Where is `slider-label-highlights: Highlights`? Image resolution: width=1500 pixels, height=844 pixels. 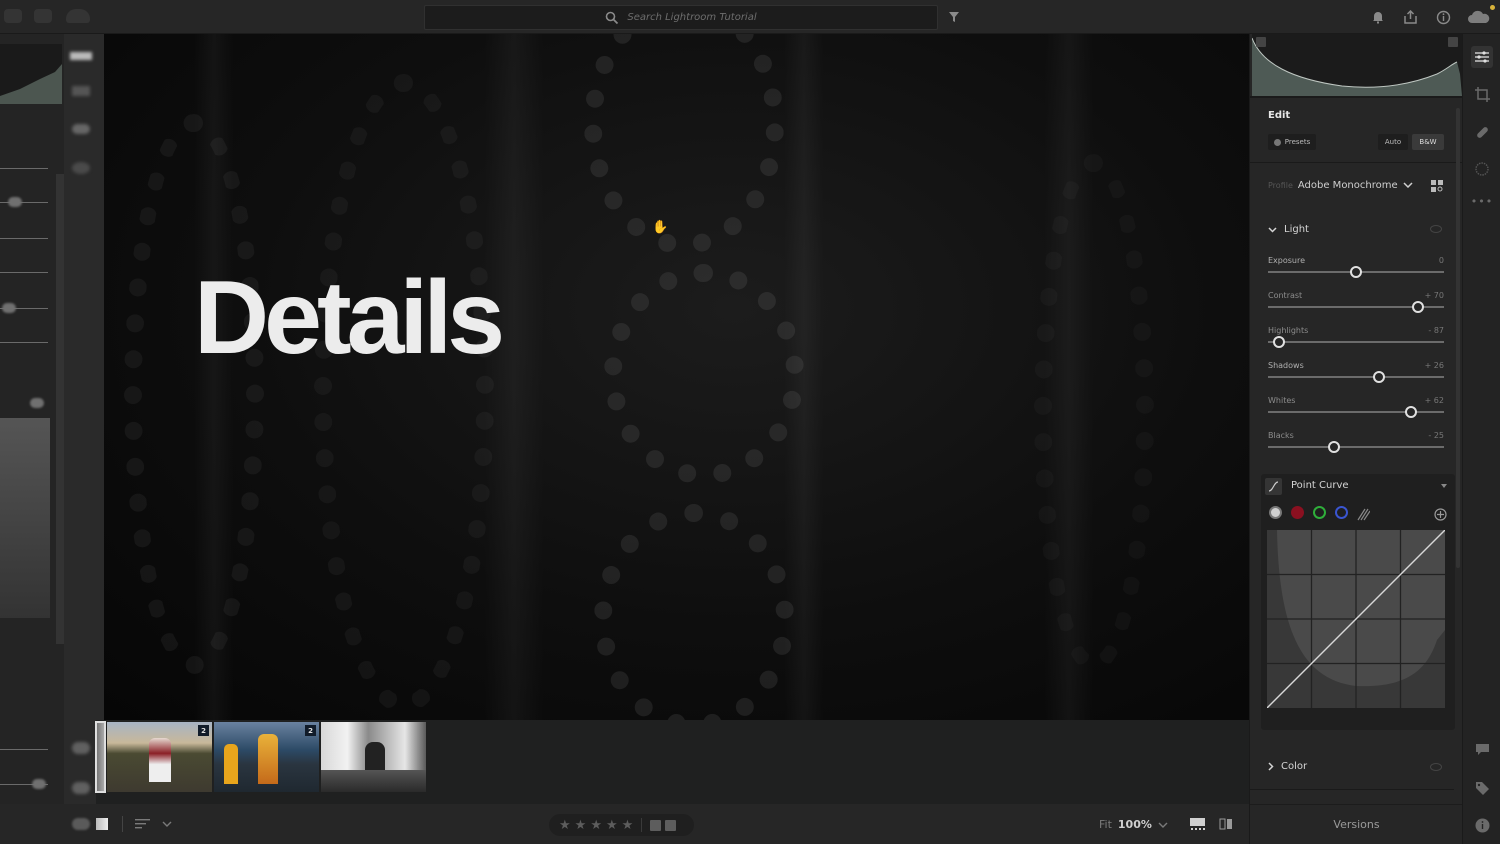 slider-label-highlights: Highlights is located at coordinates (1288, 330).